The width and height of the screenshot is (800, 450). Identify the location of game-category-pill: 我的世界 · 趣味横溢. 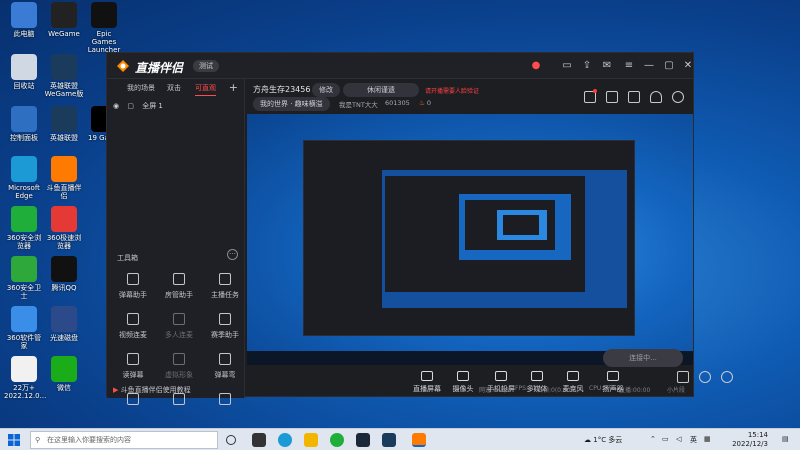
(291, 104).